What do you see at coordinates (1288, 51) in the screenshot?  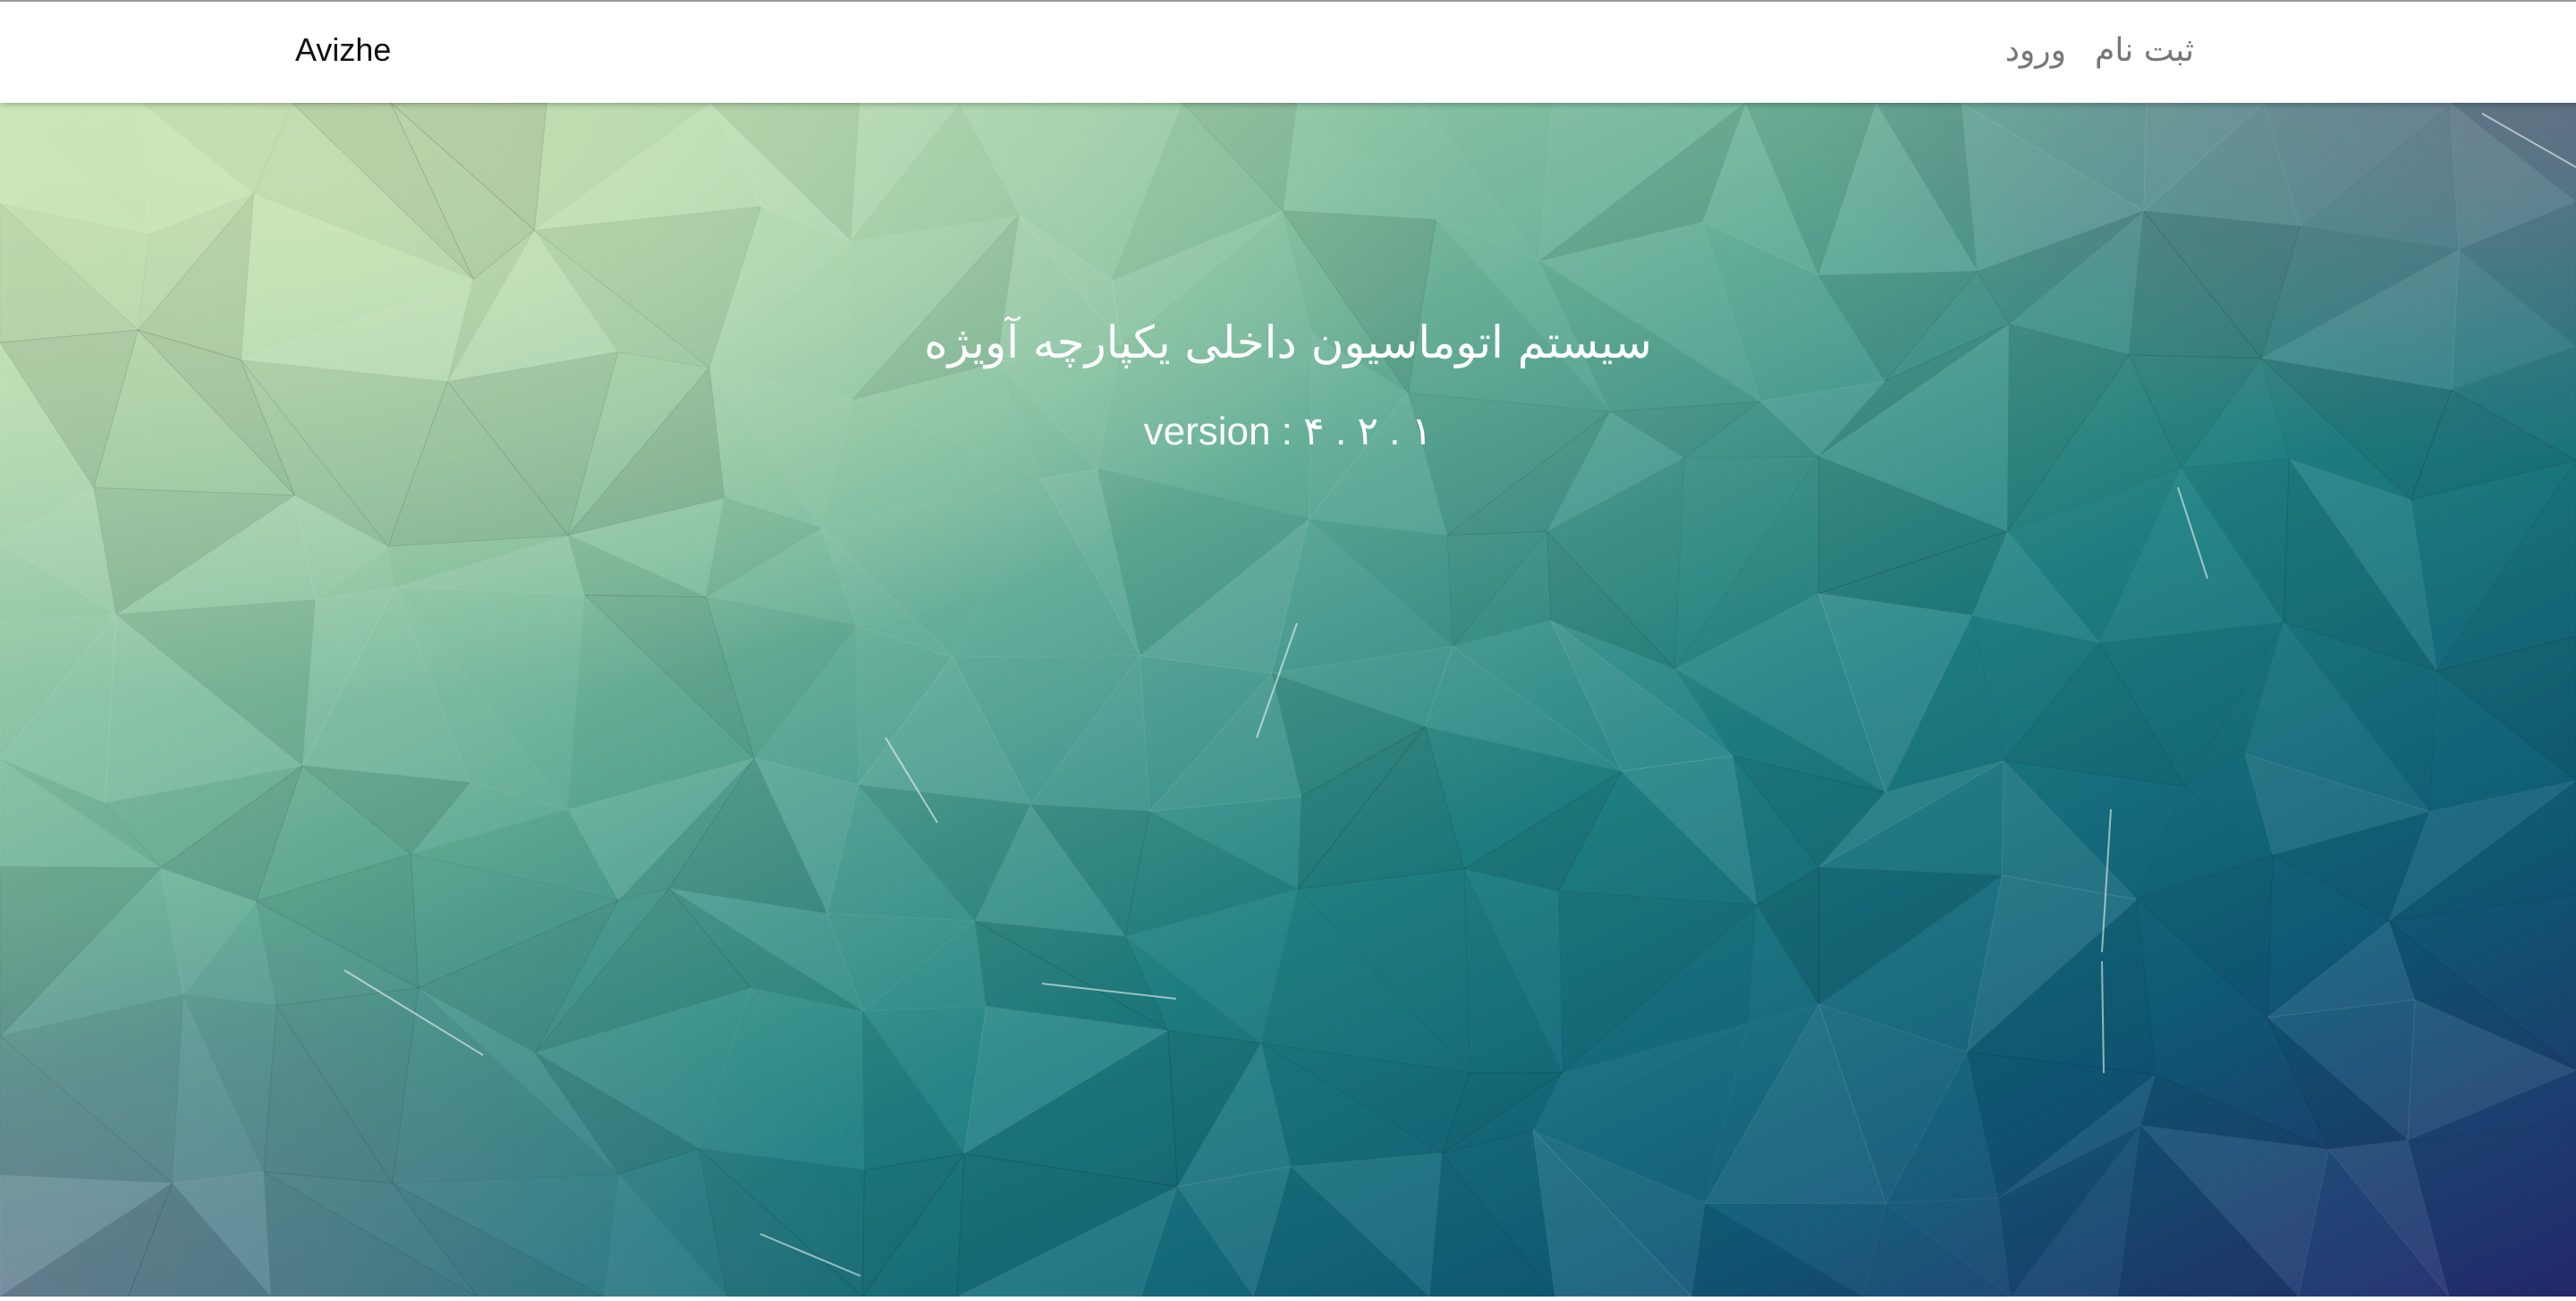 I see `top-navbar: Avizhe ورود ثبت نام` at bounding box center [1288, 51].